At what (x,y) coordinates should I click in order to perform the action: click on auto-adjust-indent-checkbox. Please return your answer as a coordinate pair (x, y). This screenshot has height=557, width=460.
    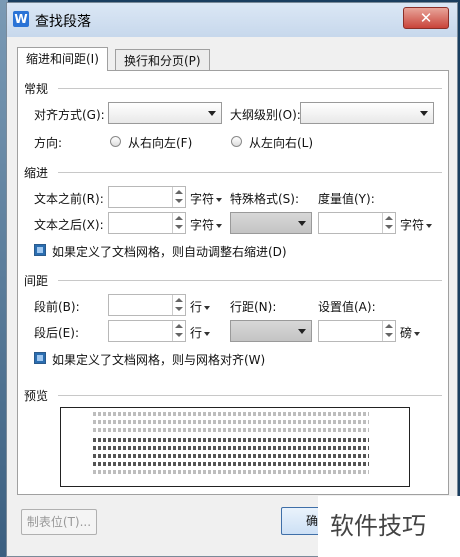
    Looking at the image, I should click on (40, 250).